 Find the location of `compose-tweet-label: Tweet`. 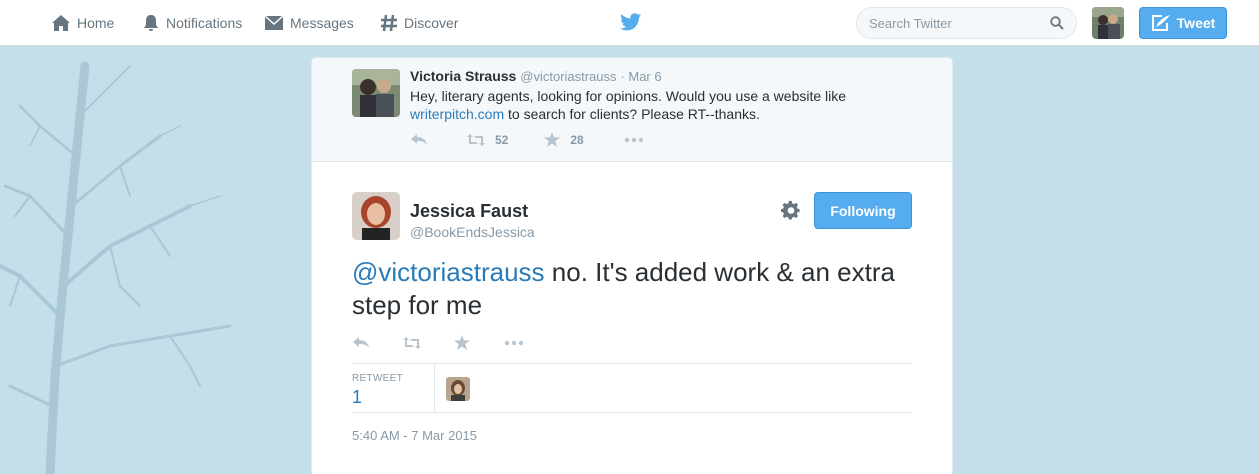

compose-tweet-label: Tweet is located at coordinates (1196, 23).